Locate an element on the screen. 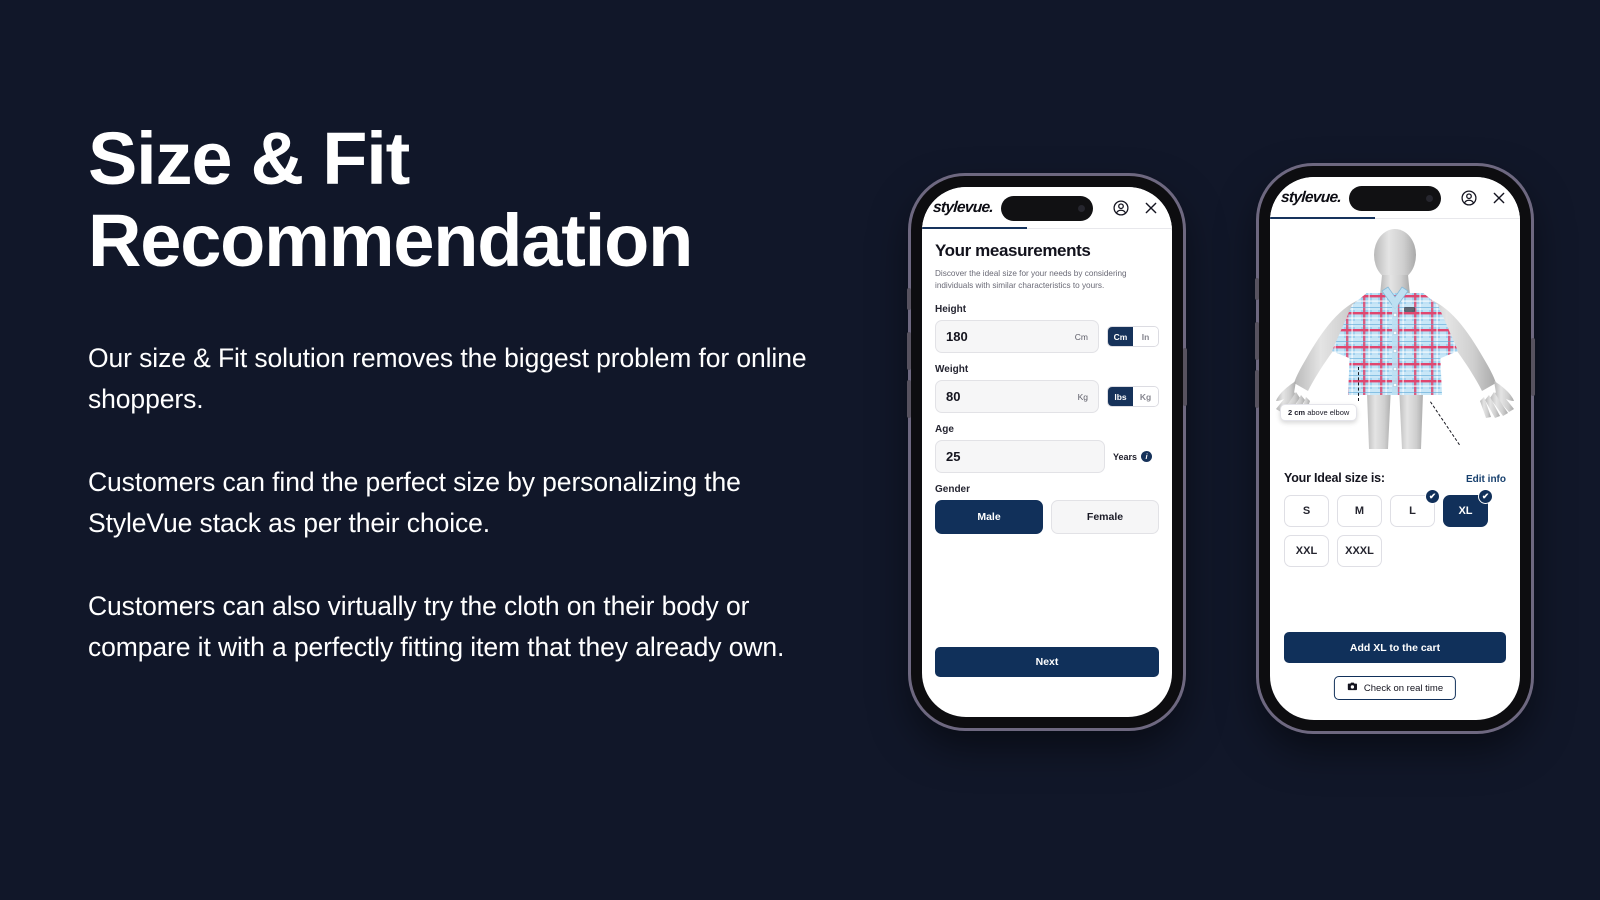 This screenshot has height=900, width=1600. height-unit-toggle: Cm In is located at coordinates (1133, 336).